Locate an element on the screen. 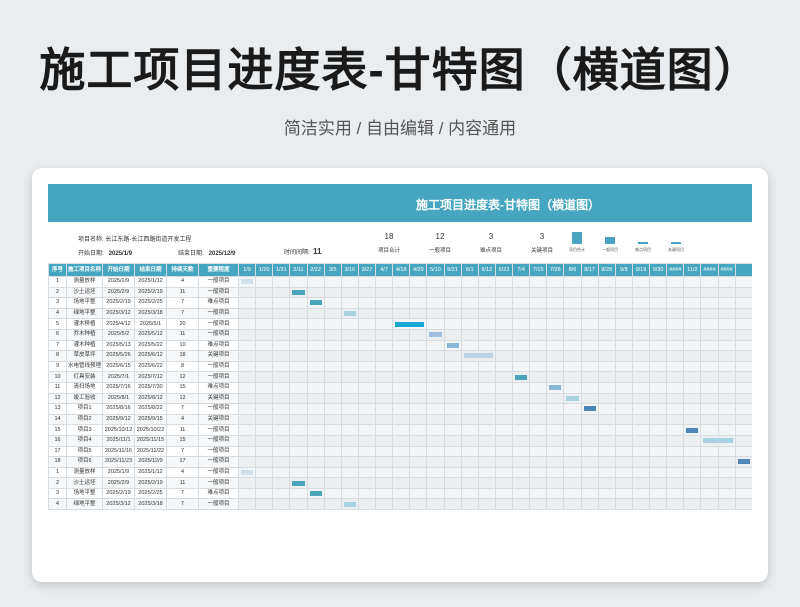 This screenshot has height=607, width=800. cell-no: 3 is located at coordinates (57, 493).